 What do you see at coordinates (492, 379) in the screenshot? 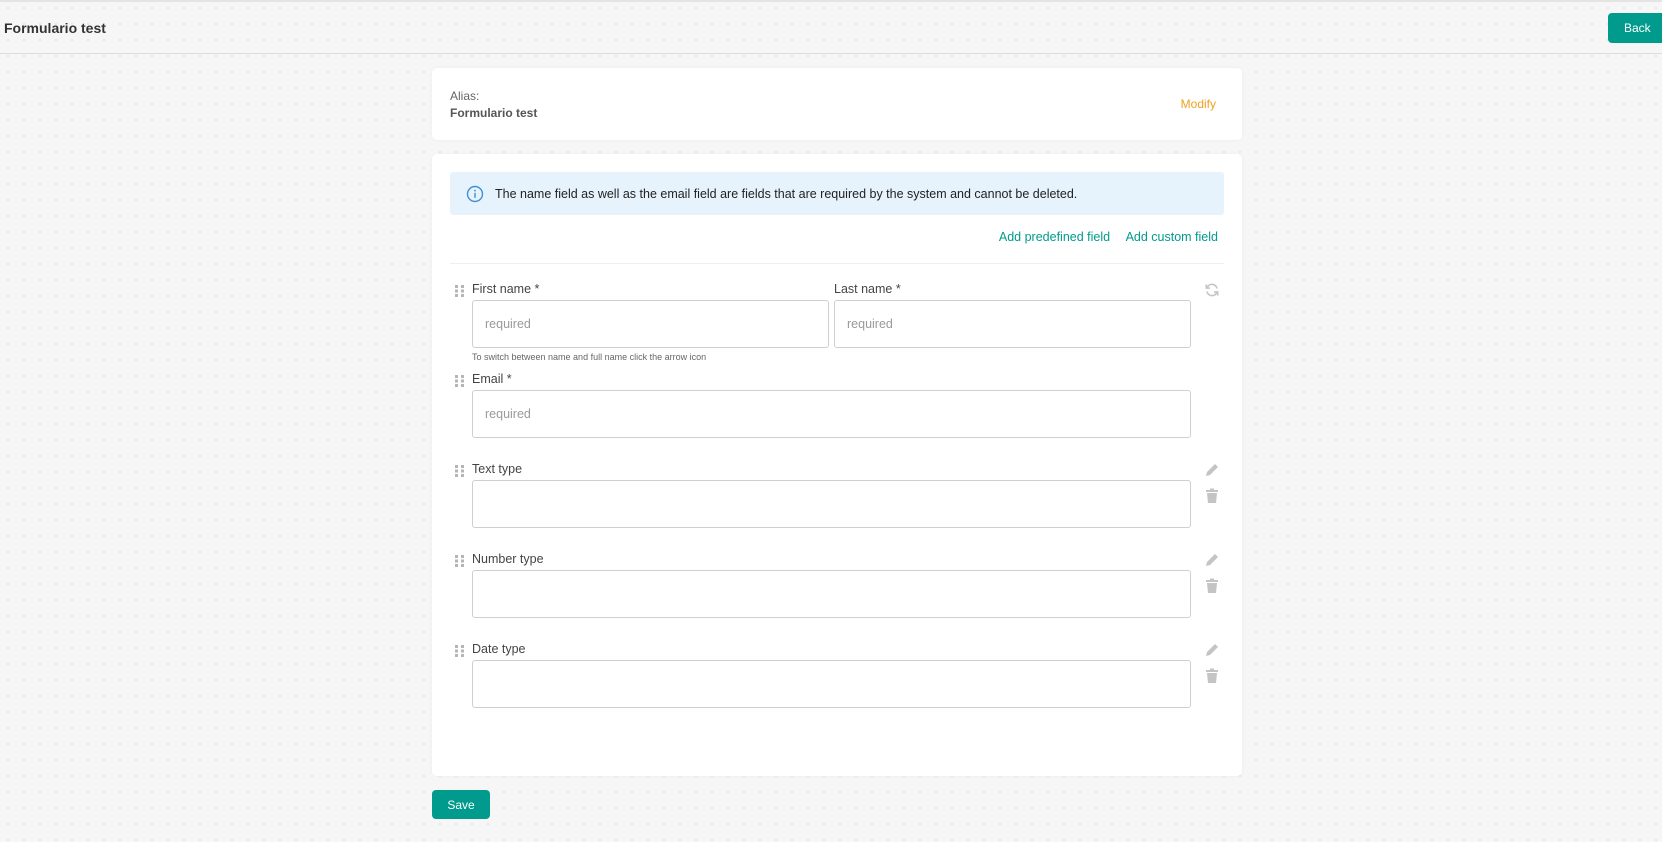
I see `email-label: Email *` at bounding box center [492, 379].